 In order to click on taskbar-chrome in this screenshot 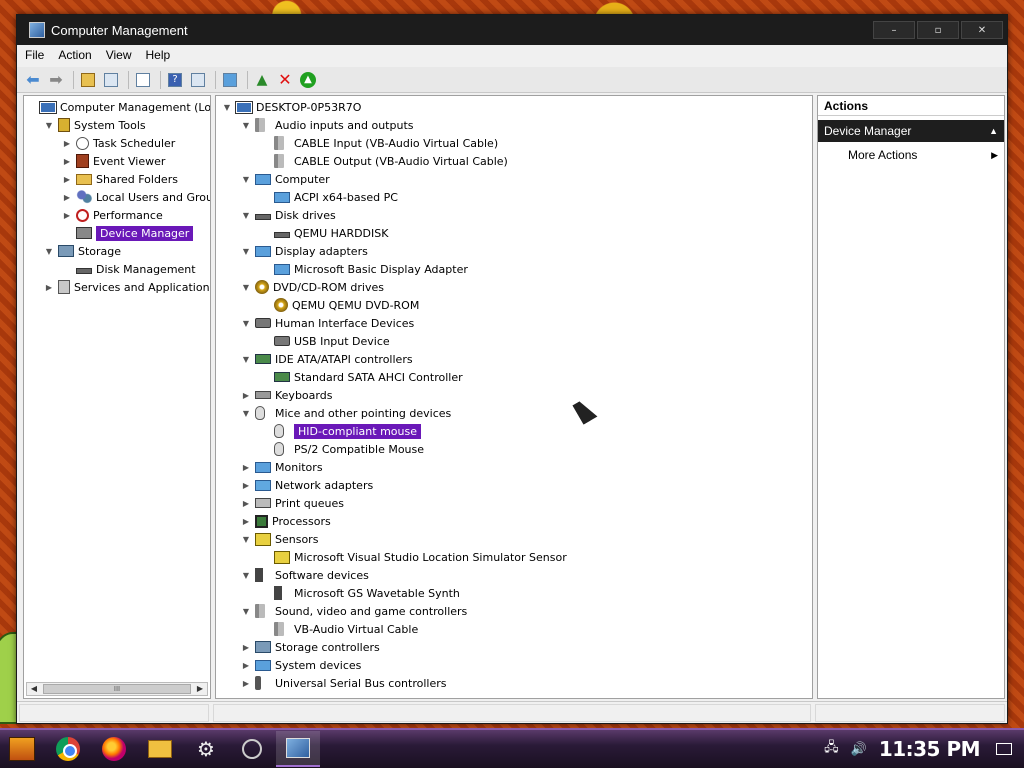, I will do `click(68, 749)`.